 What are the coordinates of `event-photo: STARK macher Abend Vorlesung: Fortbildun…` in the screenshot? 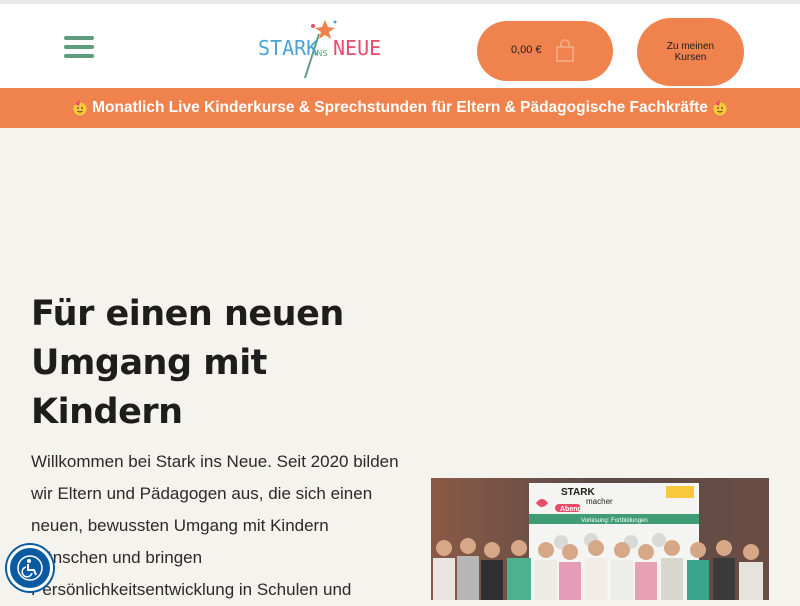 It's located at (600, 539).